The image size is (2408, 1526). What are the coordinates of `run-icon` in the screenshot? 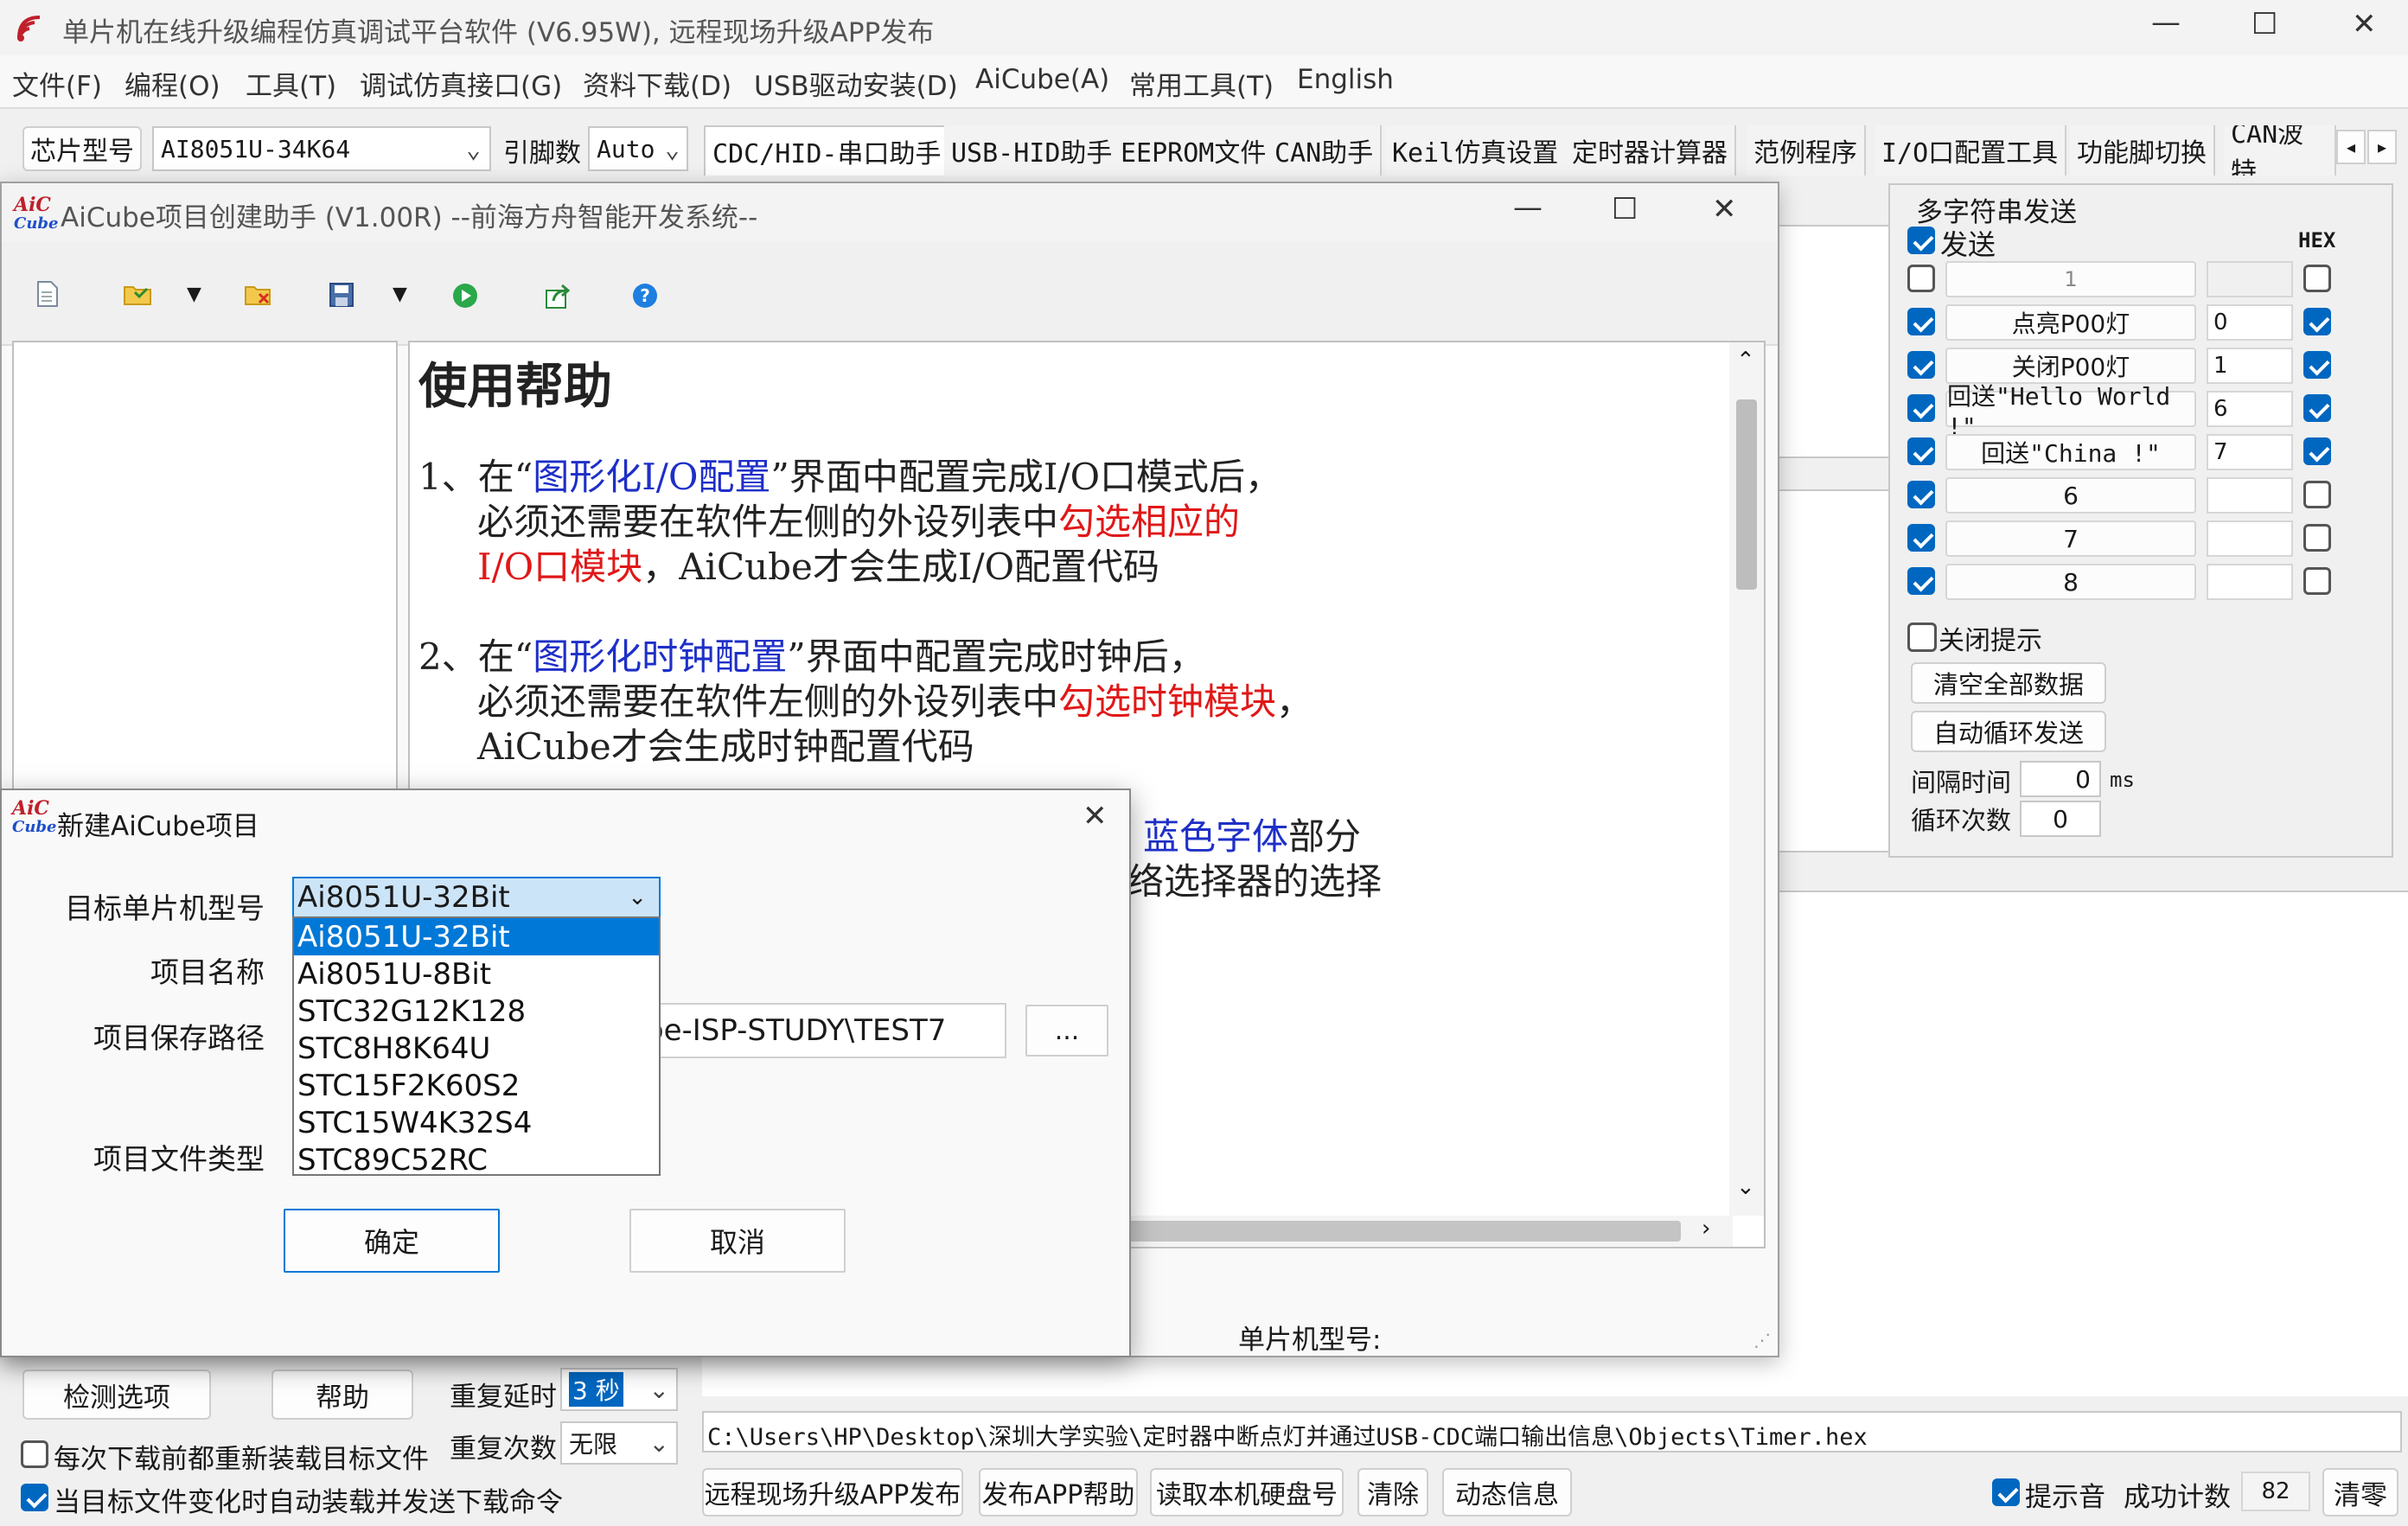 It's located at (465, 299).